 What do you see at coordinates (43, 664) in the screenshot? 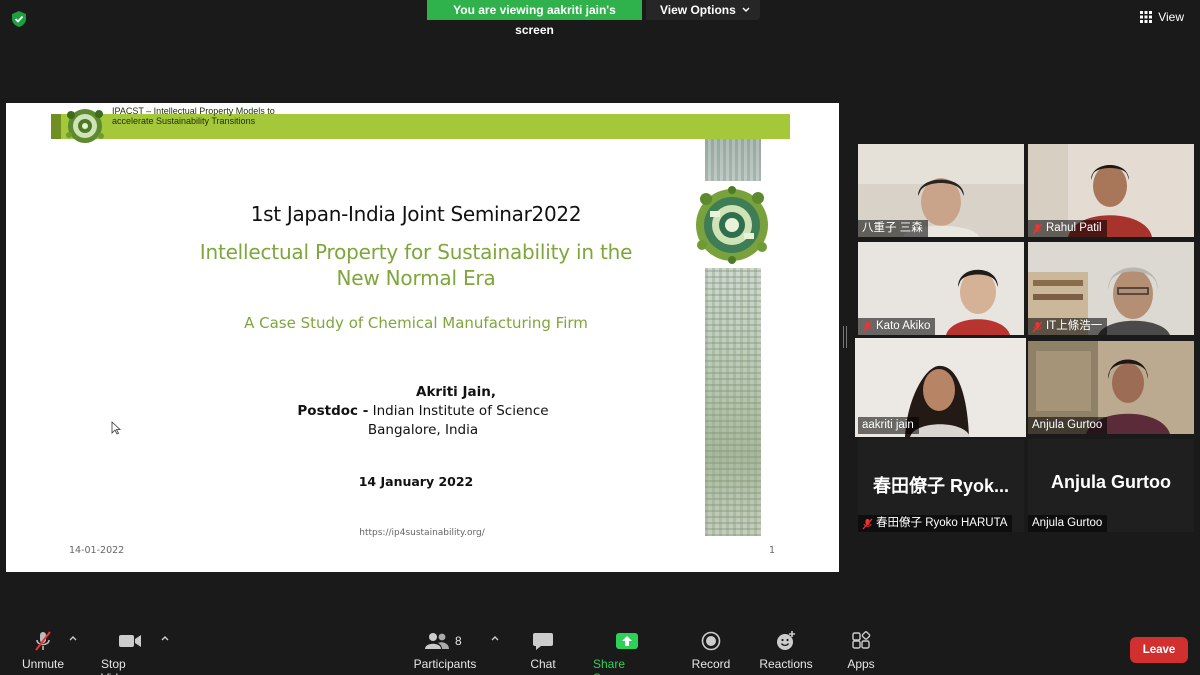
I see `unmute-label: Unmute` at bounding box center [43, 664].